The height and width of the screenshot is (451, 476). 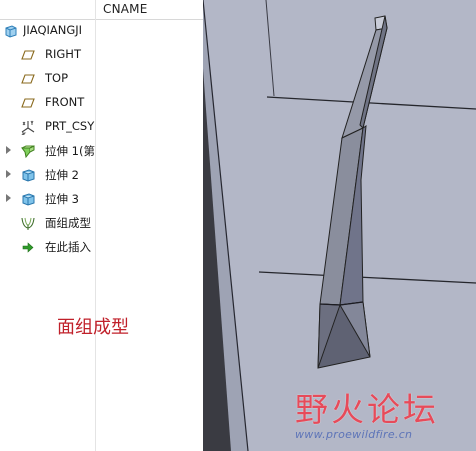 What do you see at coordinates (354, 434) in the screenshot?
I see `watermark-url: www.proewildfire.cn` at bounding box center [354, 434].